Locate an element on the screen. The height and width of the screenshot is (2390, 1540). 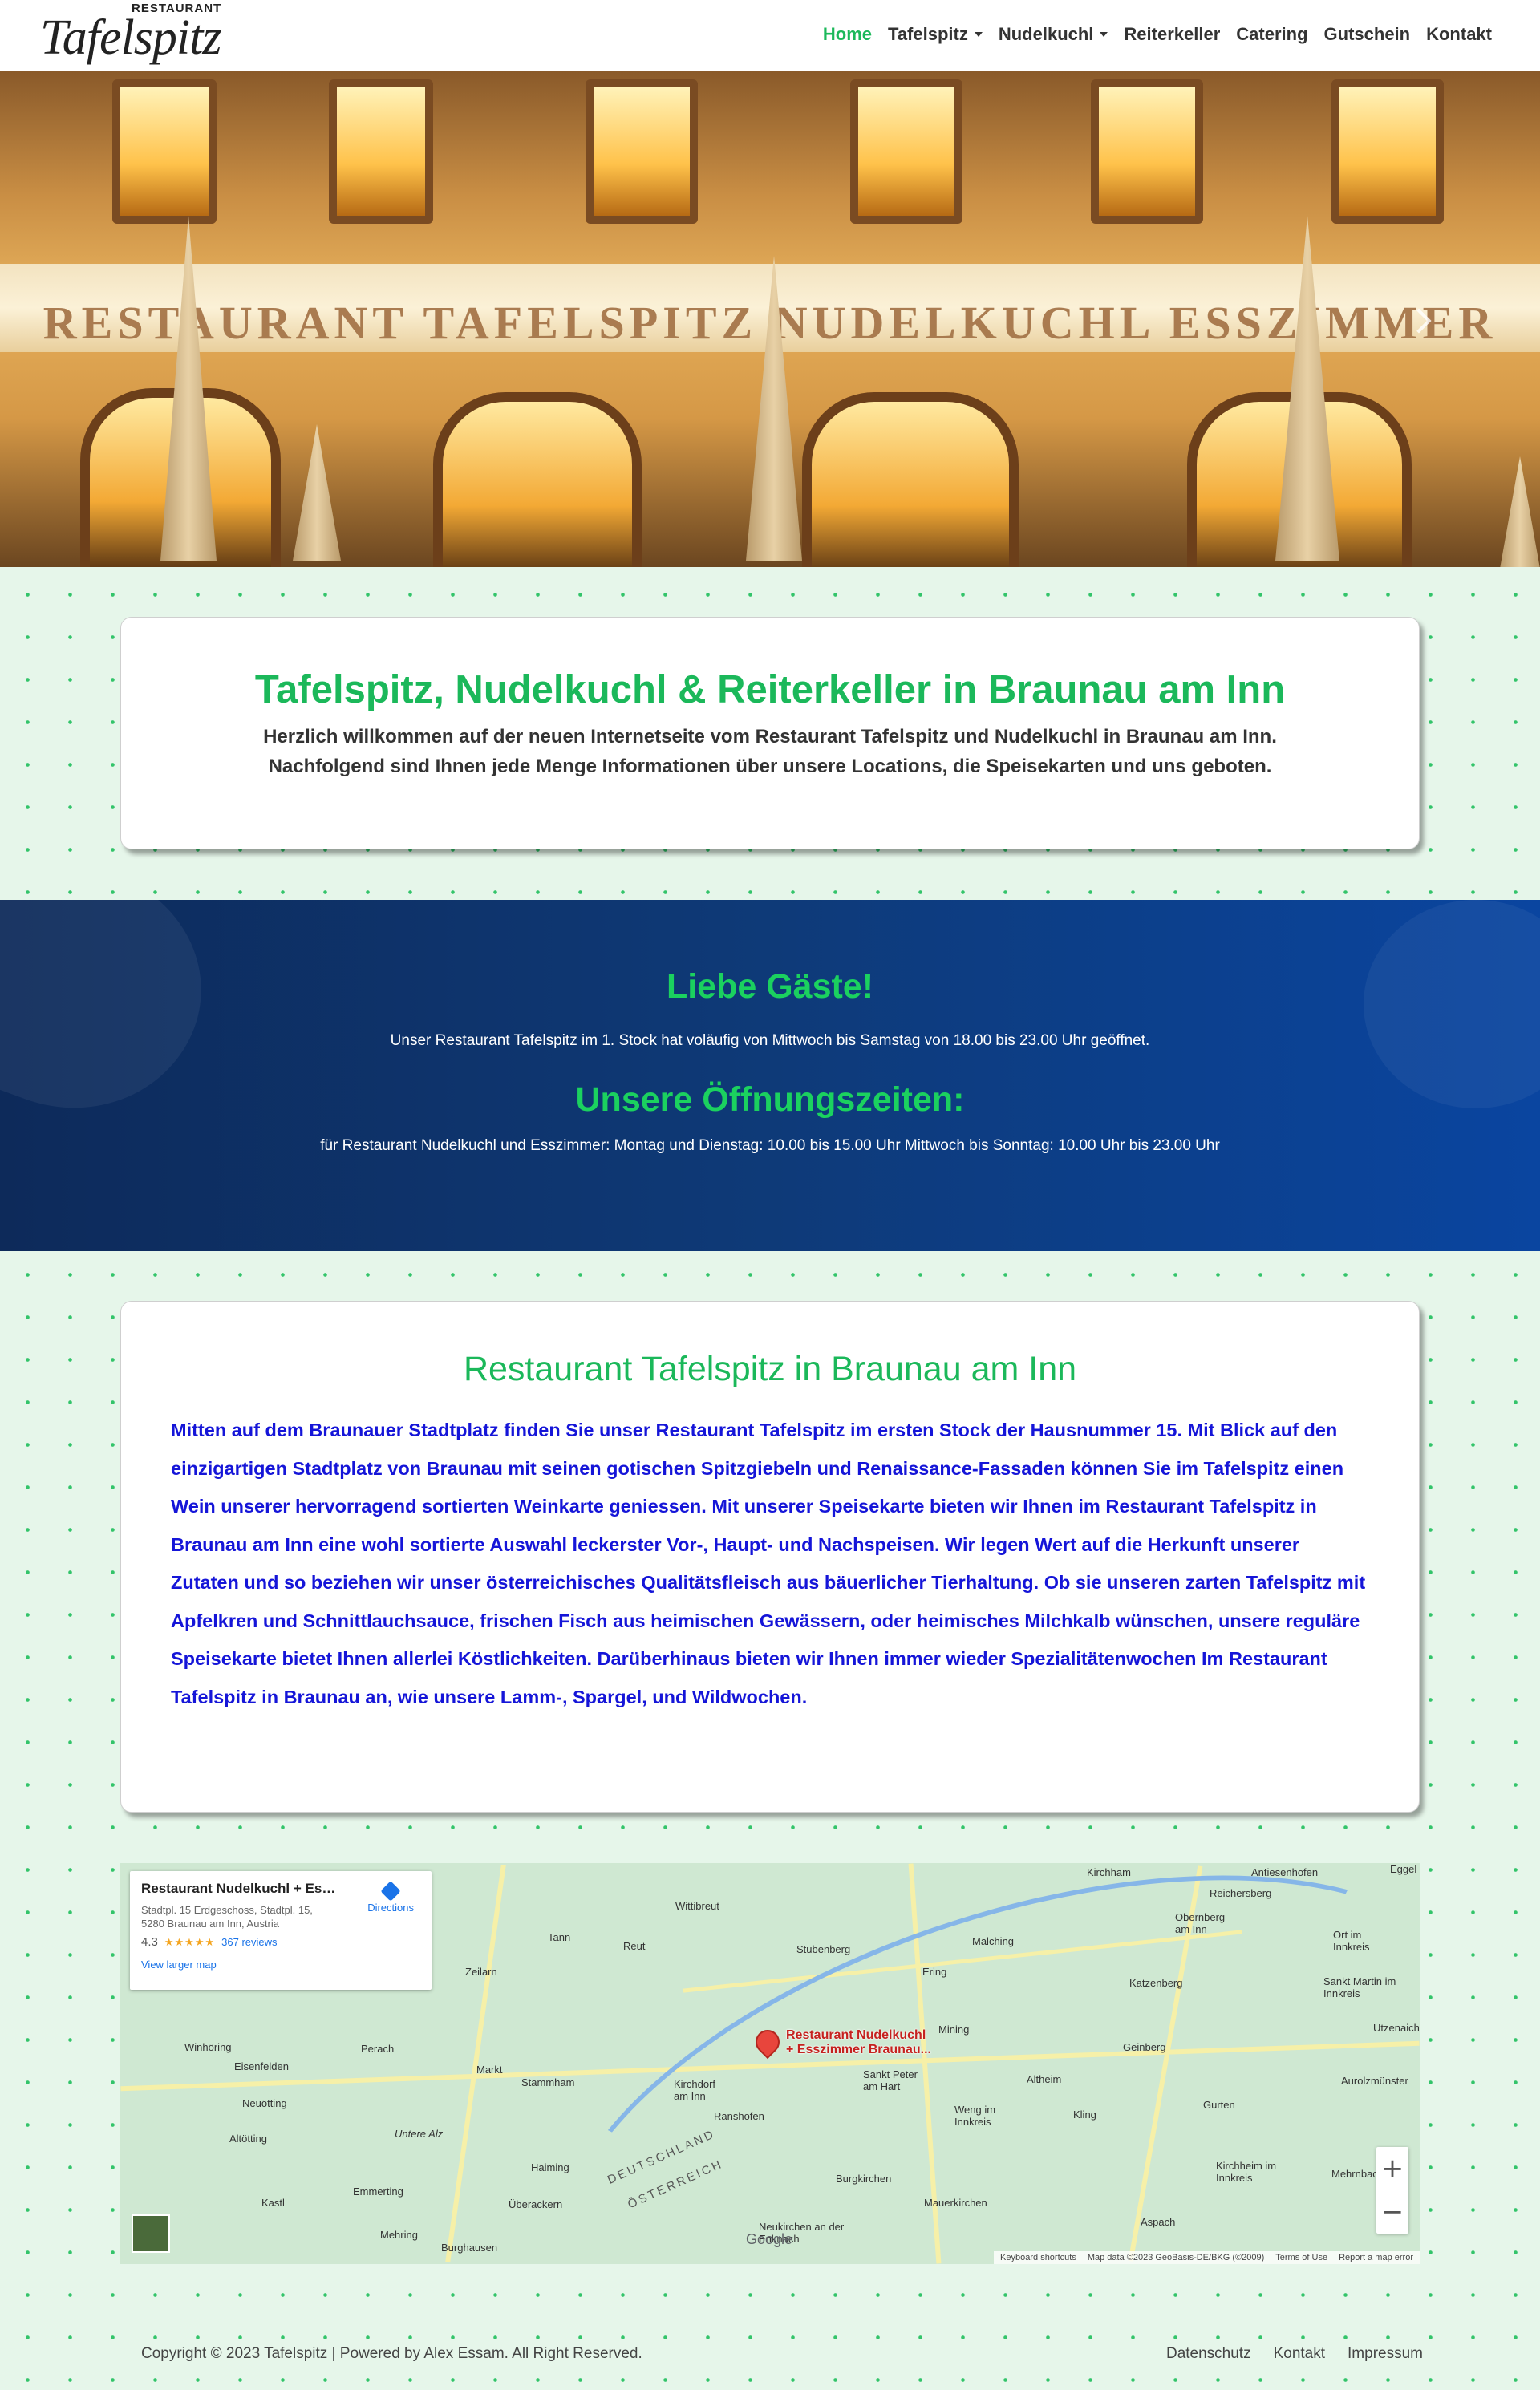
map-place: Eisenfelden is located at coordinates (261, 2066).